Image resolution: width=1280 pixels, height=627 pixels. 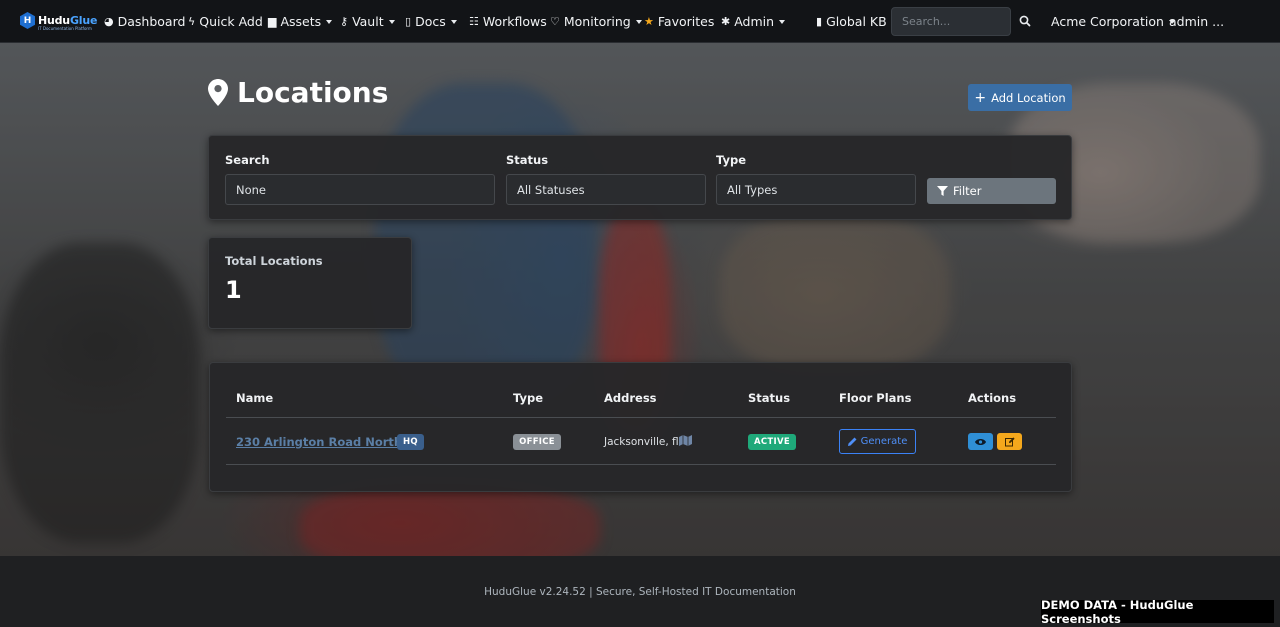 I want to click on search-filter-input: None, so click(x=360, y=189).